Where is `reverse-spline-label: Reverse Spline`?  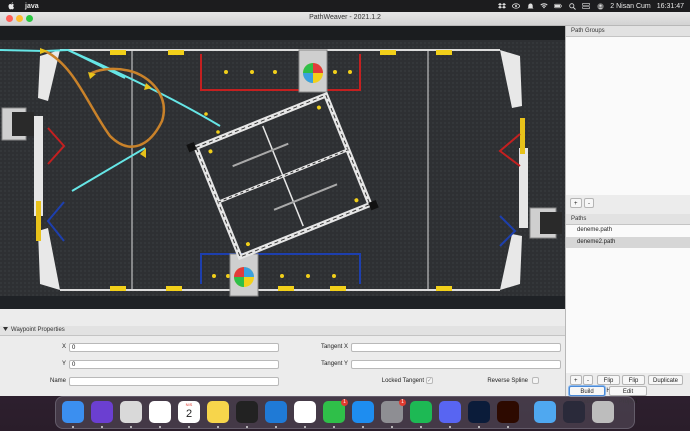 reverse-spline-label: Reverse Spline is located at coordinates (507, 381).